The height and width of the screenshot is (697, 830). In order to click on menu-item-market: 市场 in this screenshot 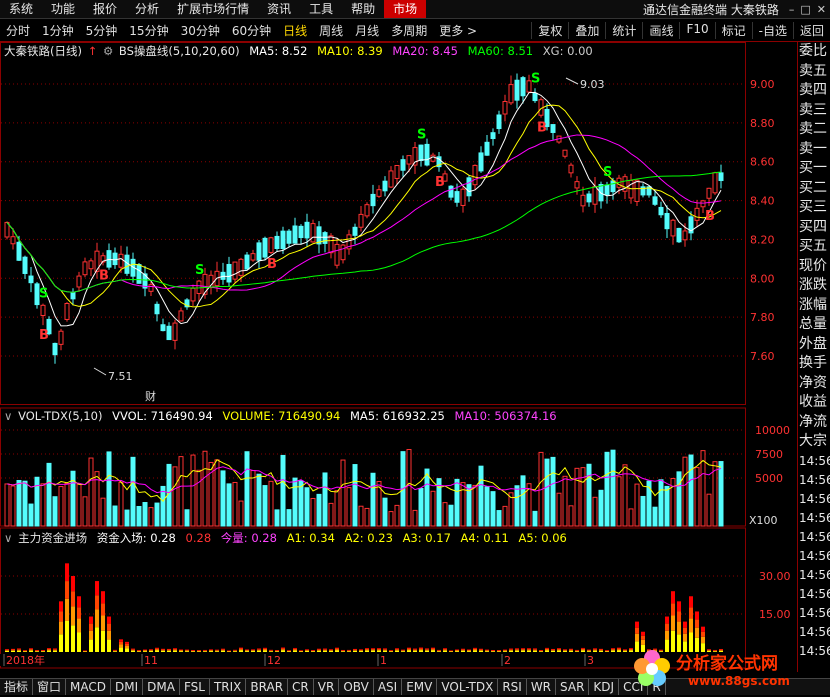, I will do `click(405, 9)`.